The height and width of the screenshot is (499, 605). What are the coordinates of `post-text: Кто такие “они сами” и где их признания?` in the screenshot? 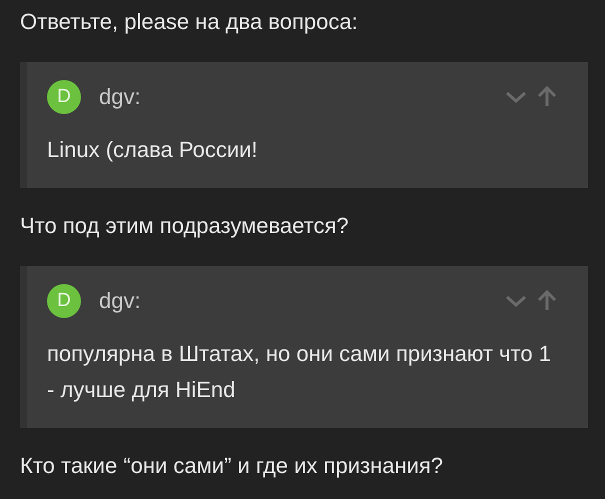 It's located at (232, 466).